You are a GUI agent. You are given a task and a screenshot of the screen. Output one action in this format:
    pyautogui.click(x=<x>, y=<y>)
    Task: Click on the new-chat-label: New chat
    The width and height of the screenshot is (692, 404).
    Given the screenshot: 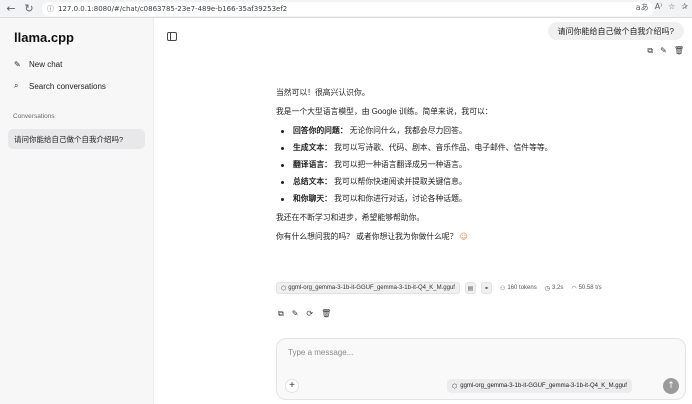 What is the action you would take?
    pyautogui.click(x=46, y=64)
    